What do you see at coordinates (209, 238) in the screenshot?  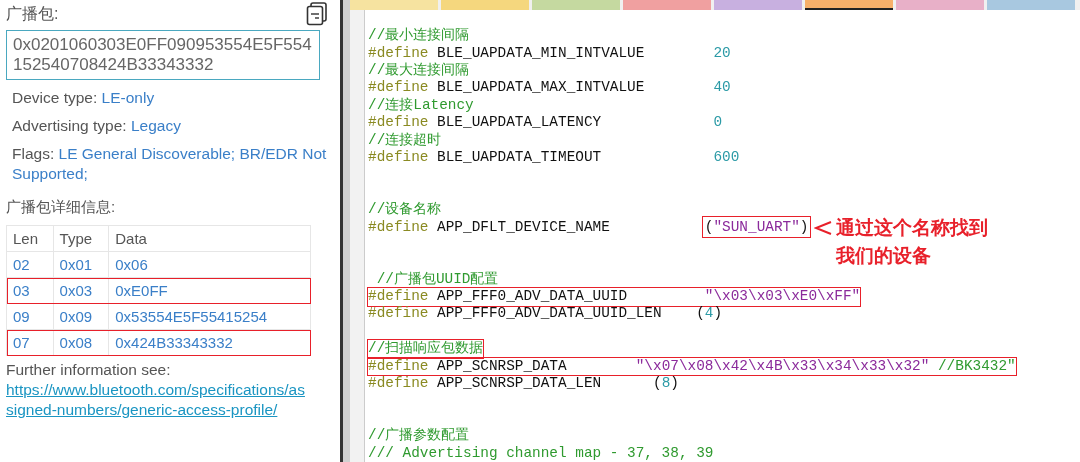 I see `column-header: Data` at bounding box center [209, 238].